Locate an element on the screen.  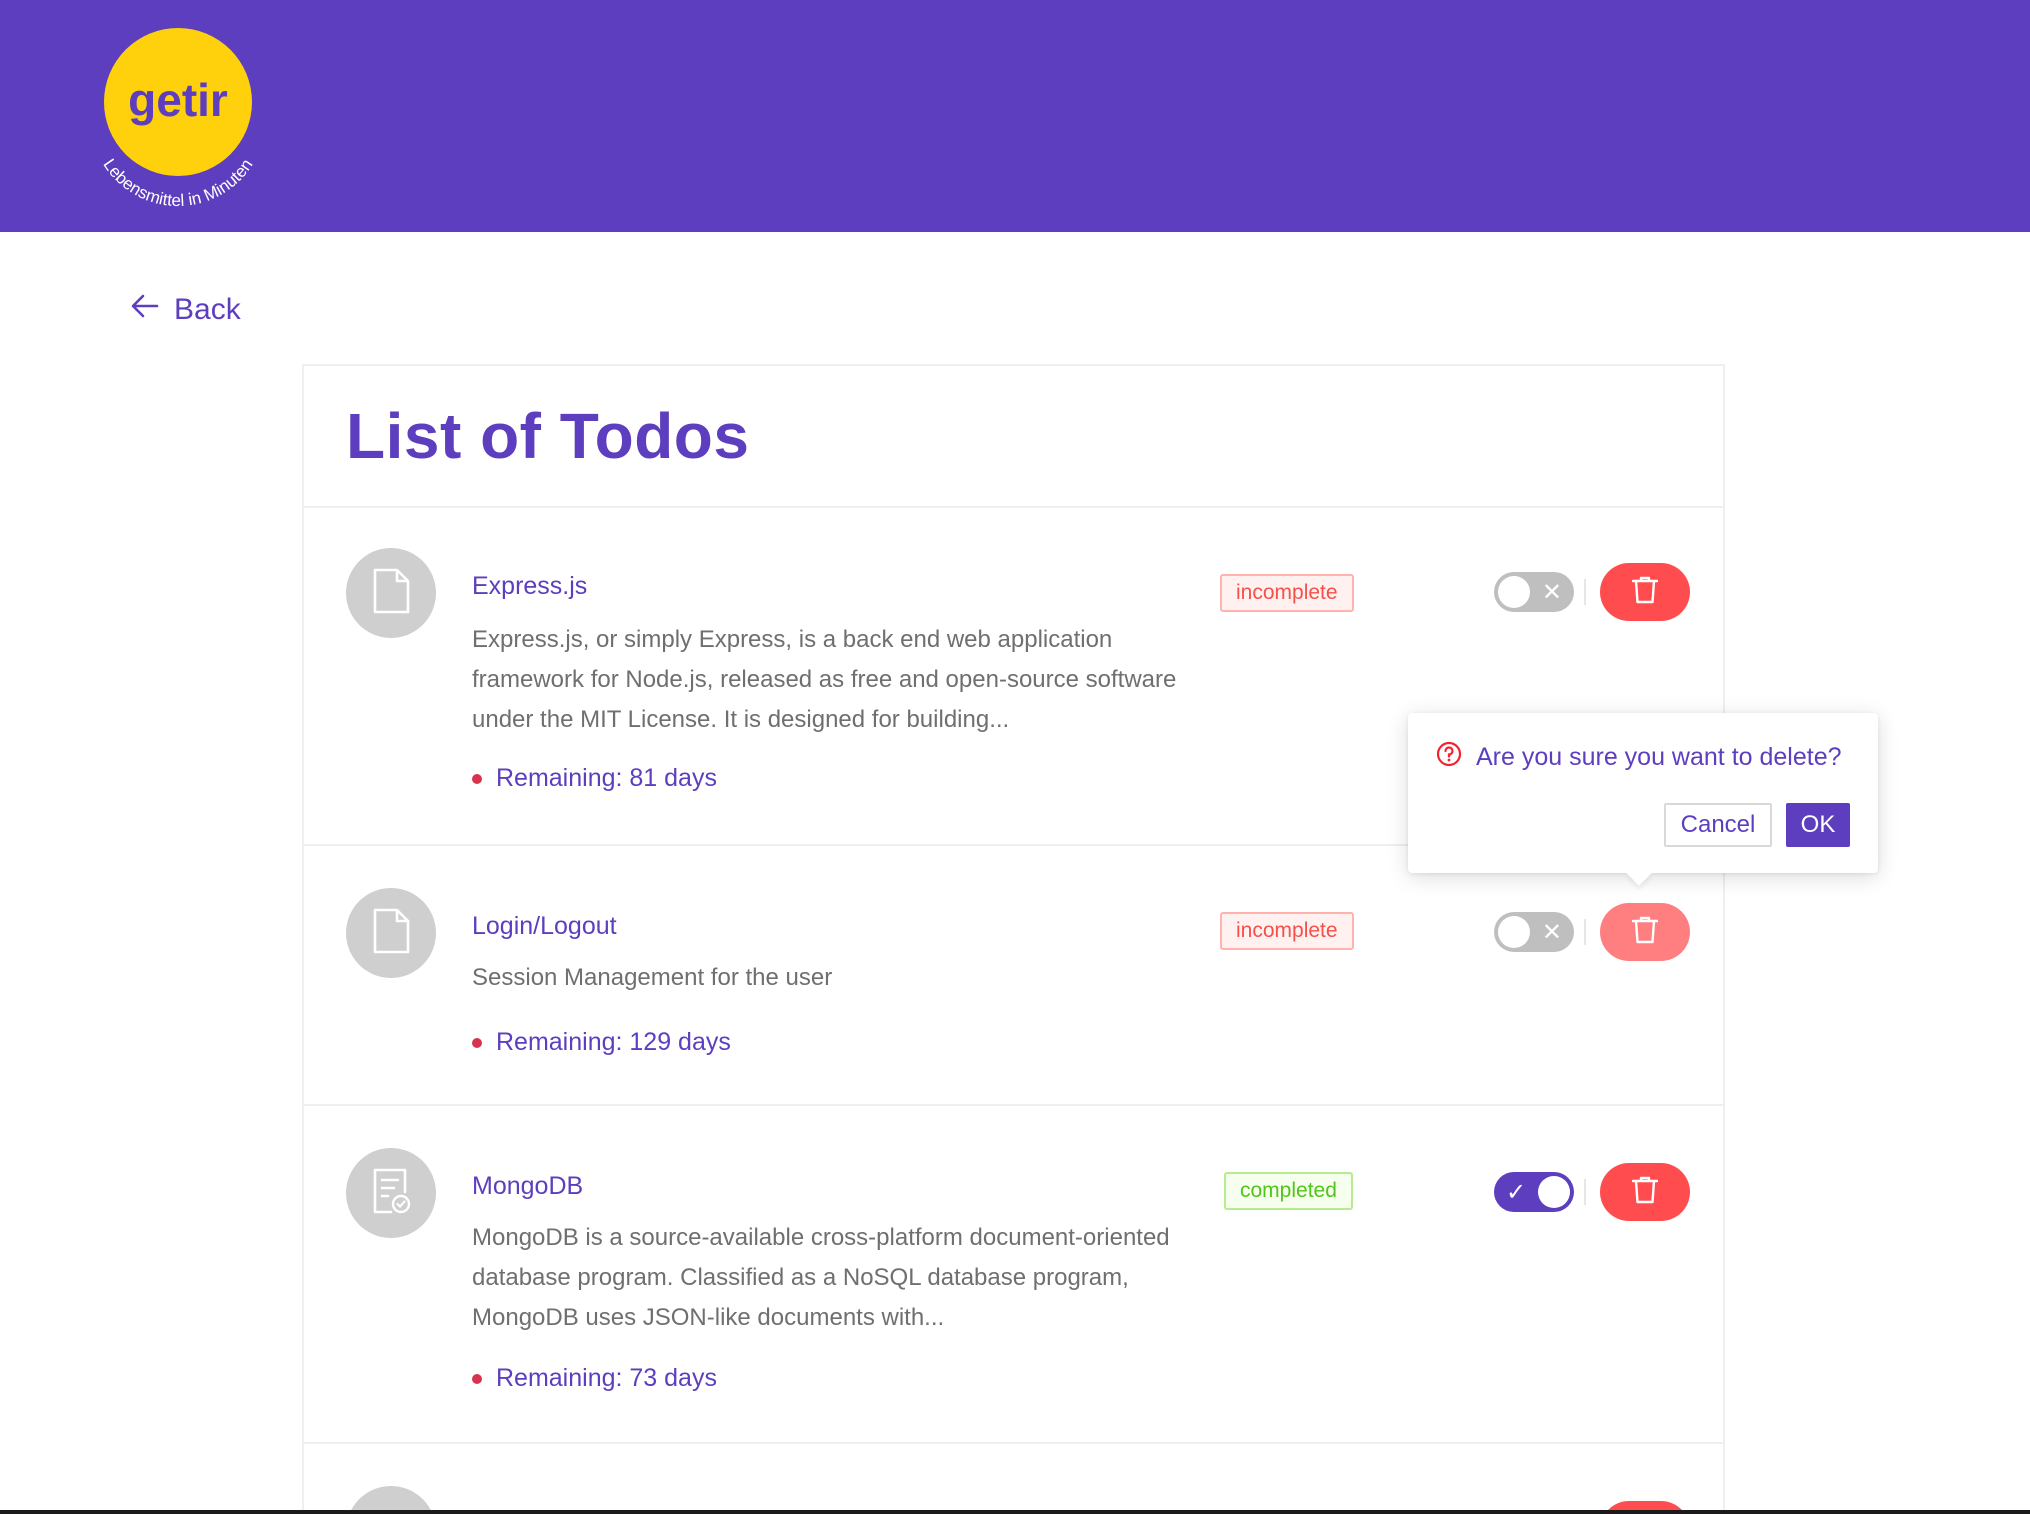
remaining-label: Remaining: 129 days is located at coordinates (613, 1042).